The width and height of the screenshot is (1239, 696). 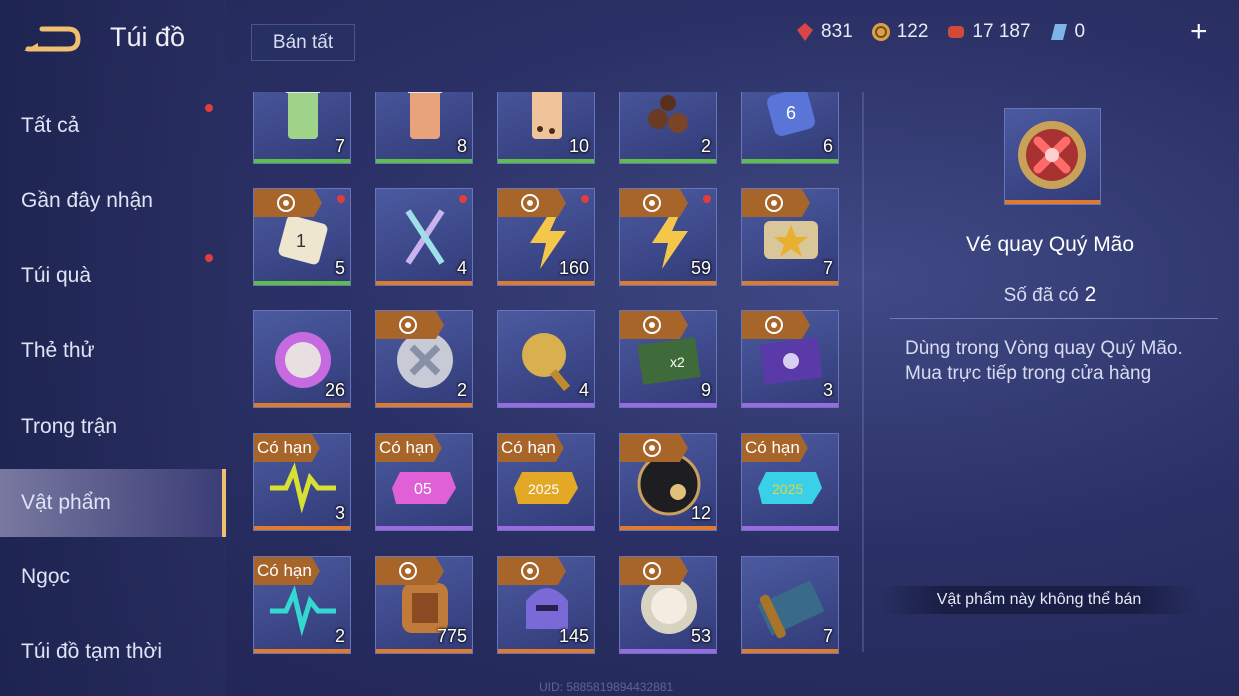 What do you see at coordinates (113, 351) in the screenshot?
I see `sidebar-item: Thẻ thử` at bounding box center [113, 351].